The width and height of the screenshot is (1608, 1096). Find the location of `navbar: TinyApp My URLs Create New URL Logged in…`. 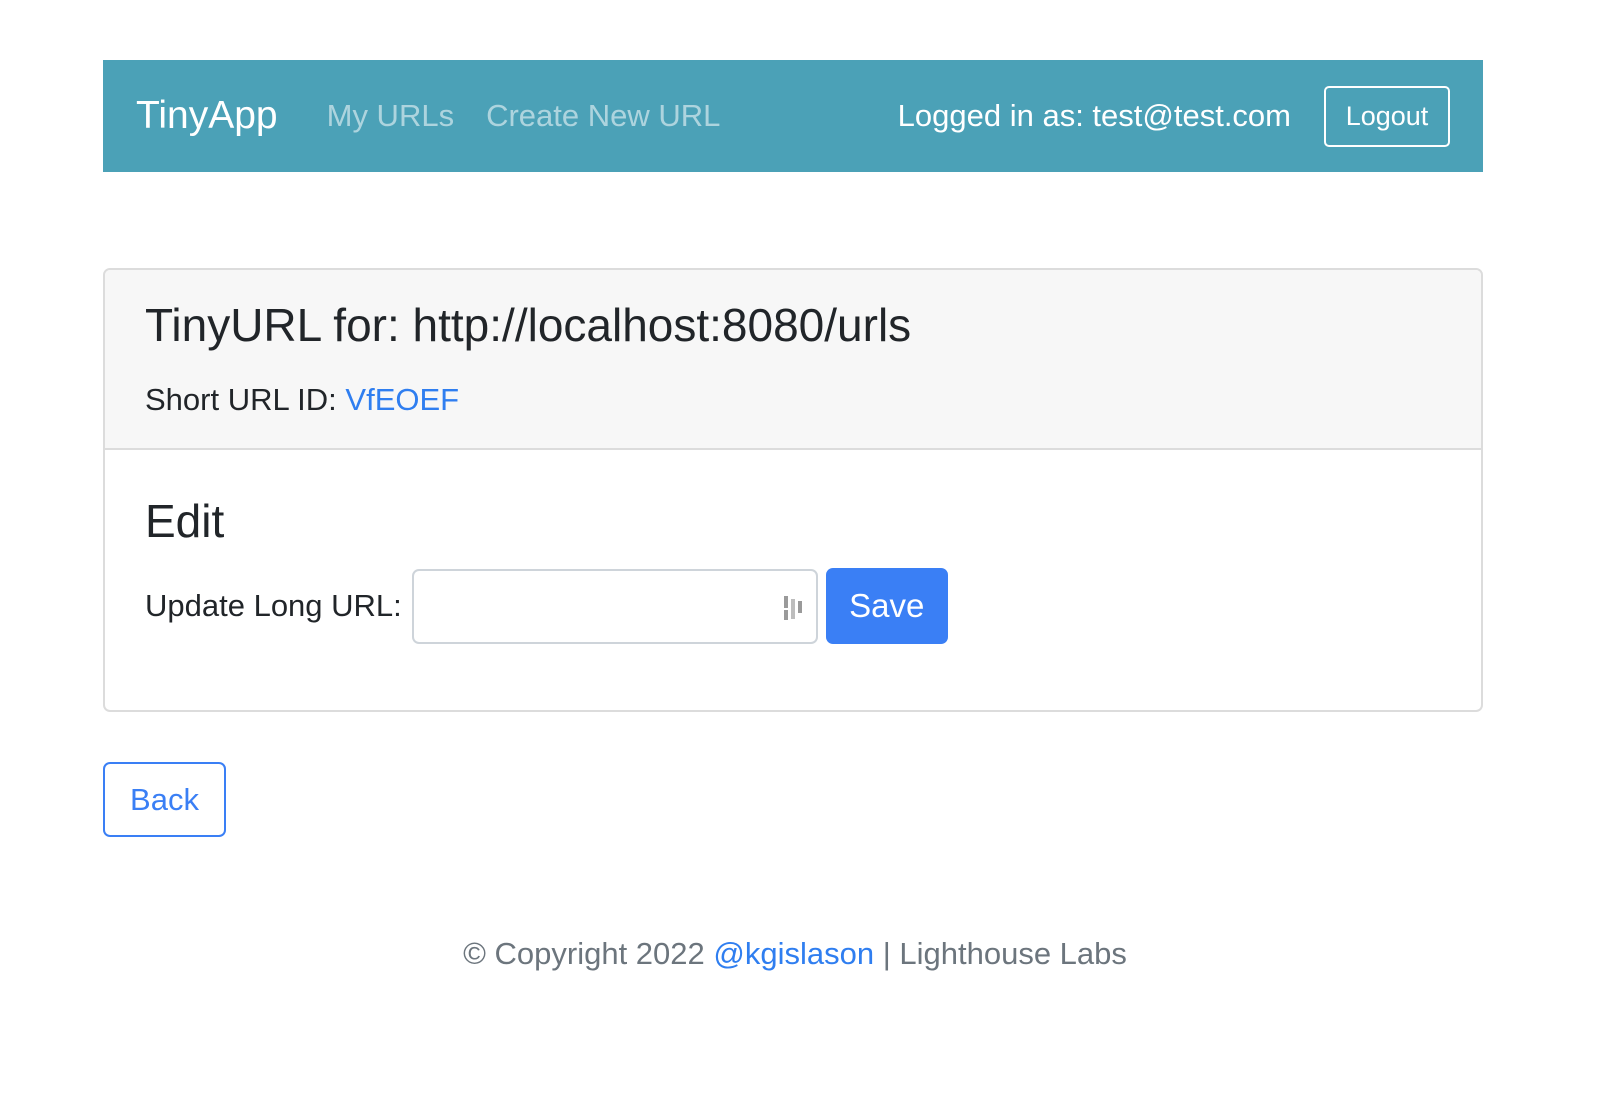

navbar: TinyApp My URLs Create New URL Logged in… is located at coordinates (793, 116).